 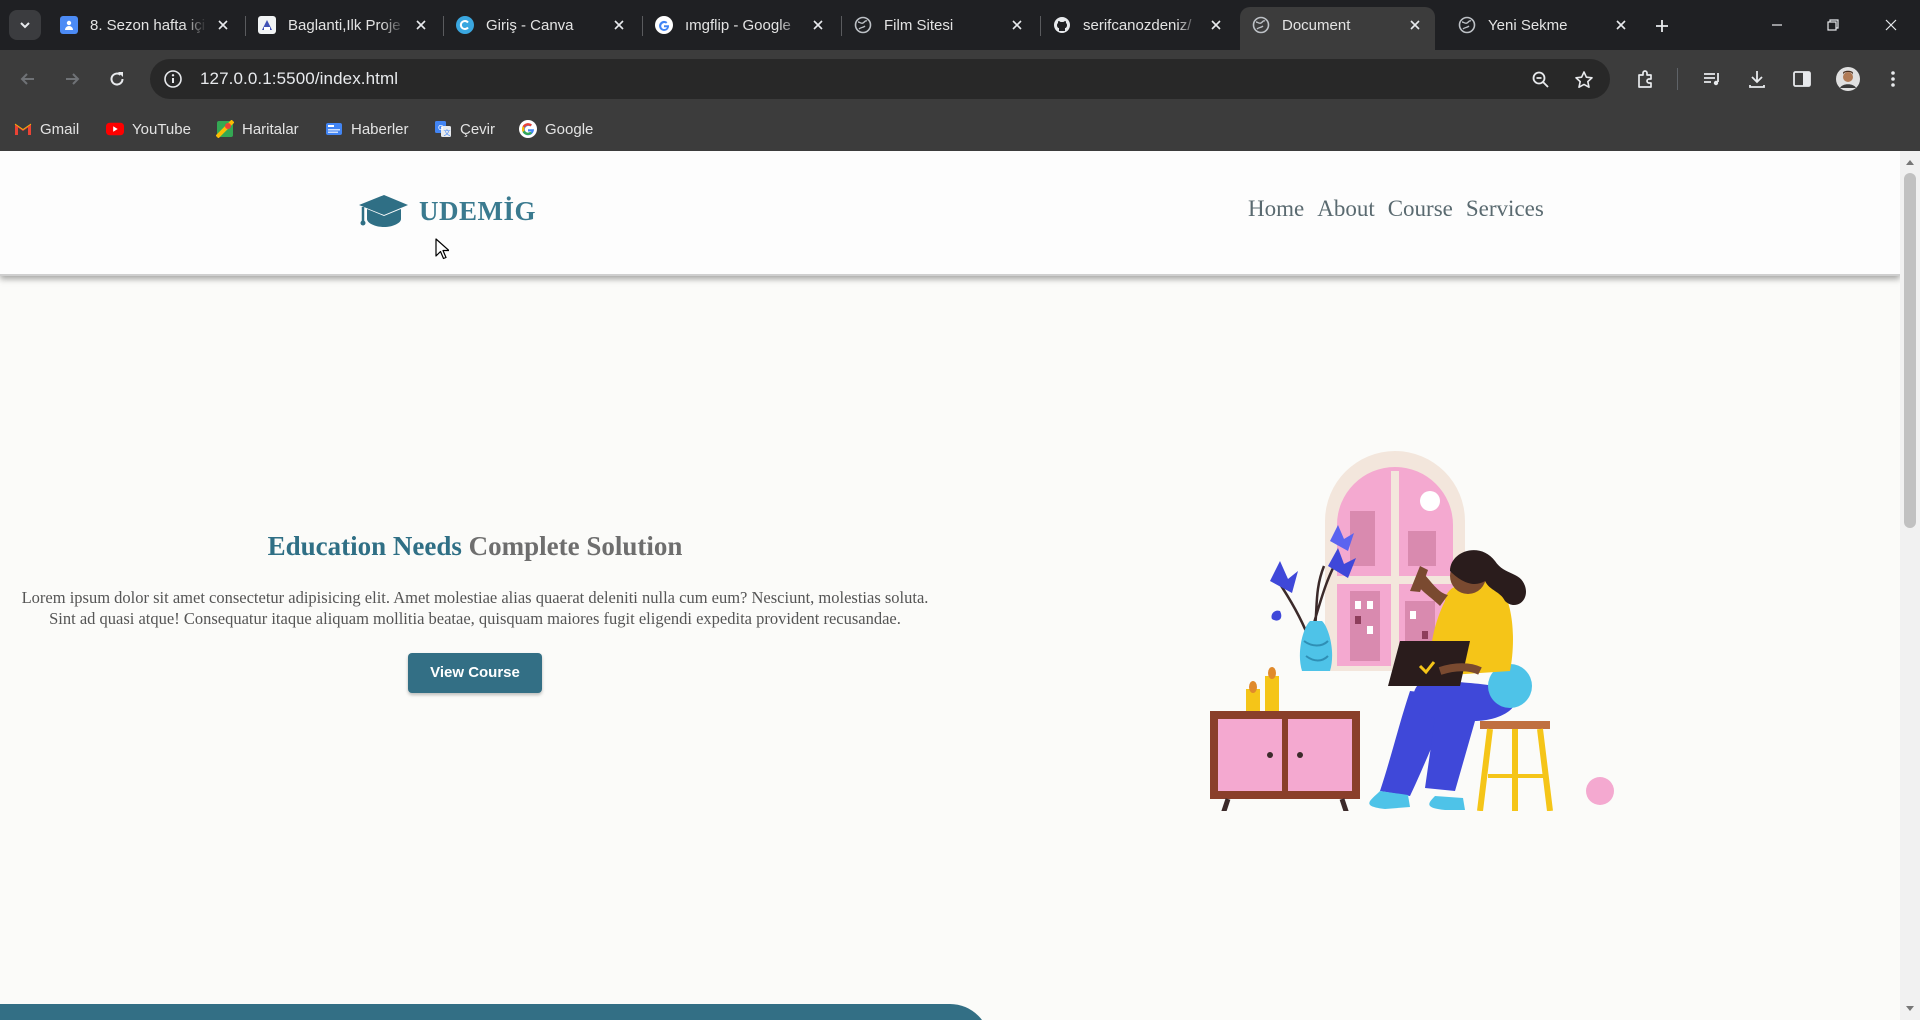 What do you see at coordinates (334, 129) in the screenshot?
I see `news-icon` at bounding box center [334, 129].